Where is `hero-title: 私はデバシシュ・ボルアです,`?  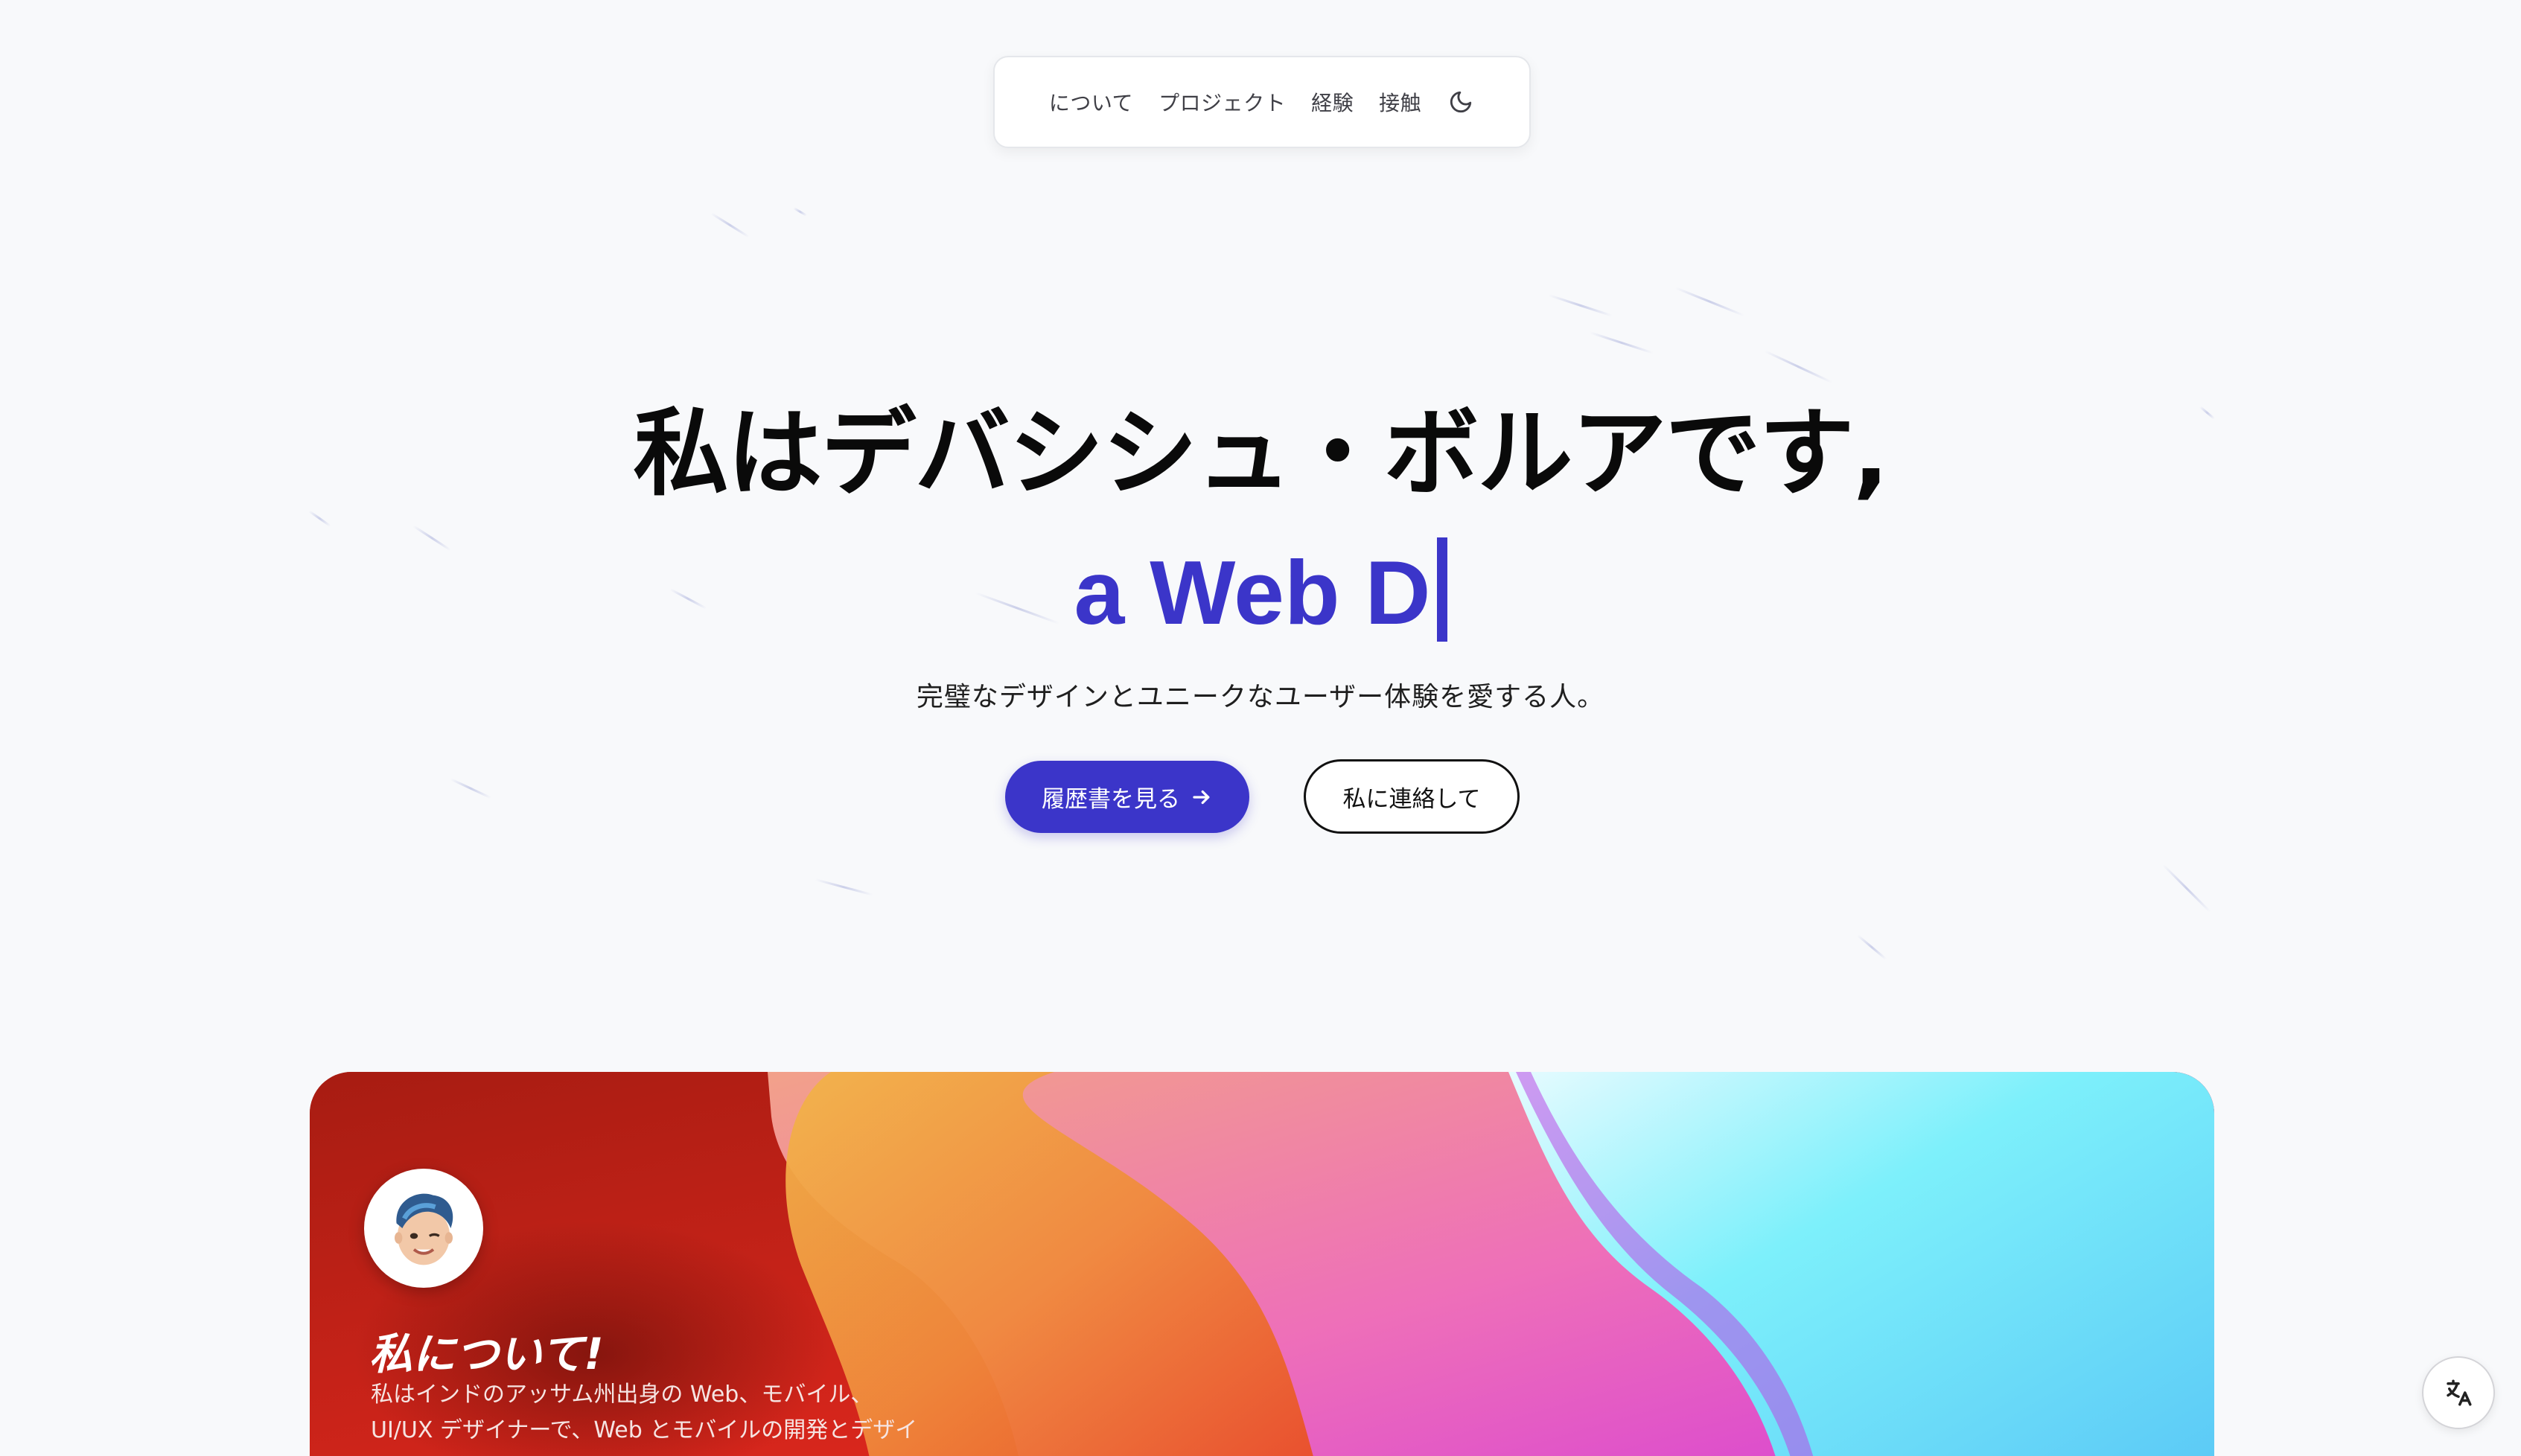 hero-title: 私はデバシシュ・ボルアです, is located at coordinates (1261, 453).